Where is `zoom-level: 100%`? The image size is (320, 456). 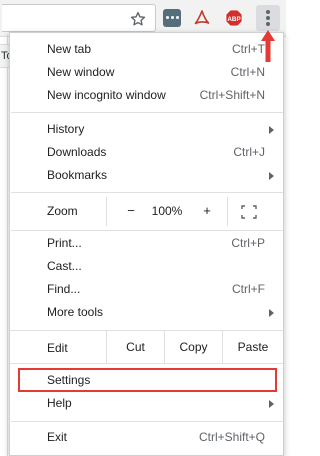 zoom-level: 100% is located at coordinates (167, 211).